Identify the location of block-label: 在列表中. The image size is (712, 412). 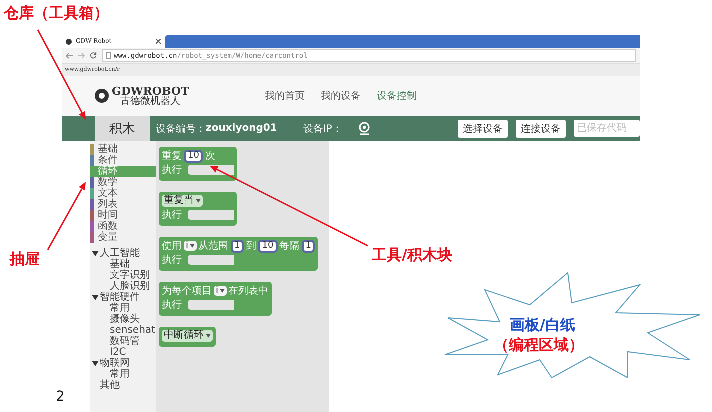
(248, 291).